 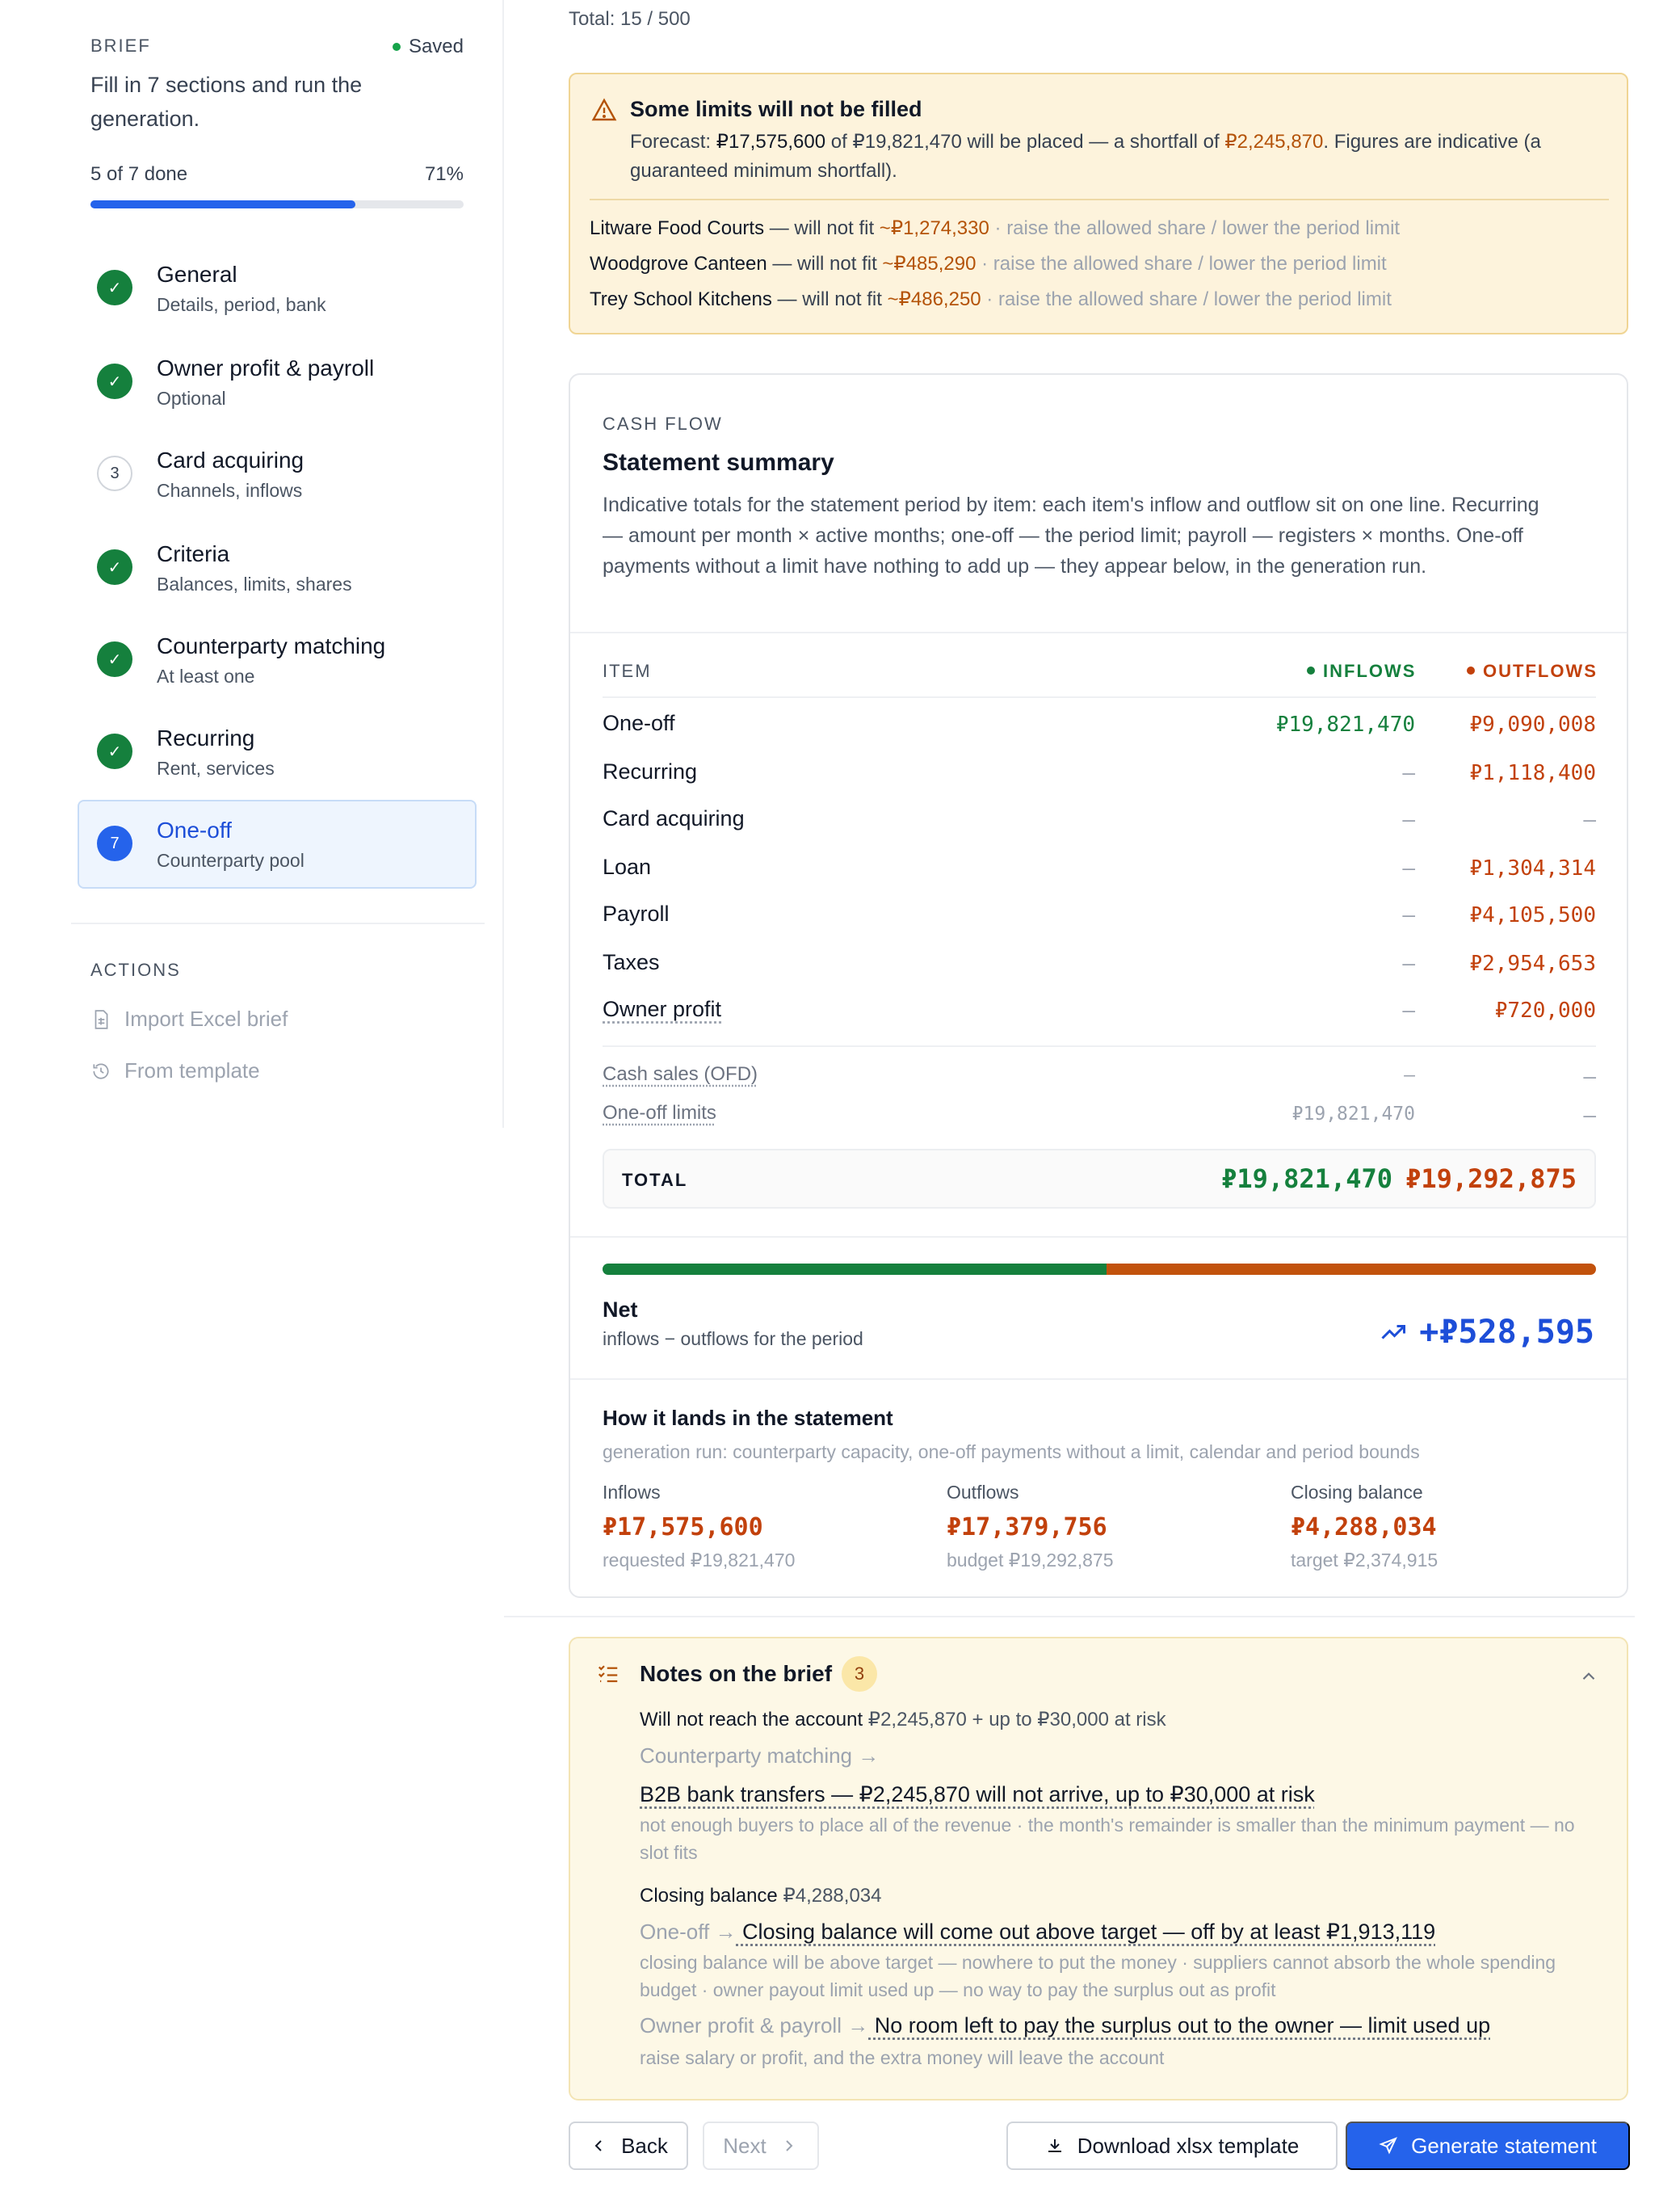 I want to click on counterparty-name: Woodgrove Canteen, so click(x=678, y=264).